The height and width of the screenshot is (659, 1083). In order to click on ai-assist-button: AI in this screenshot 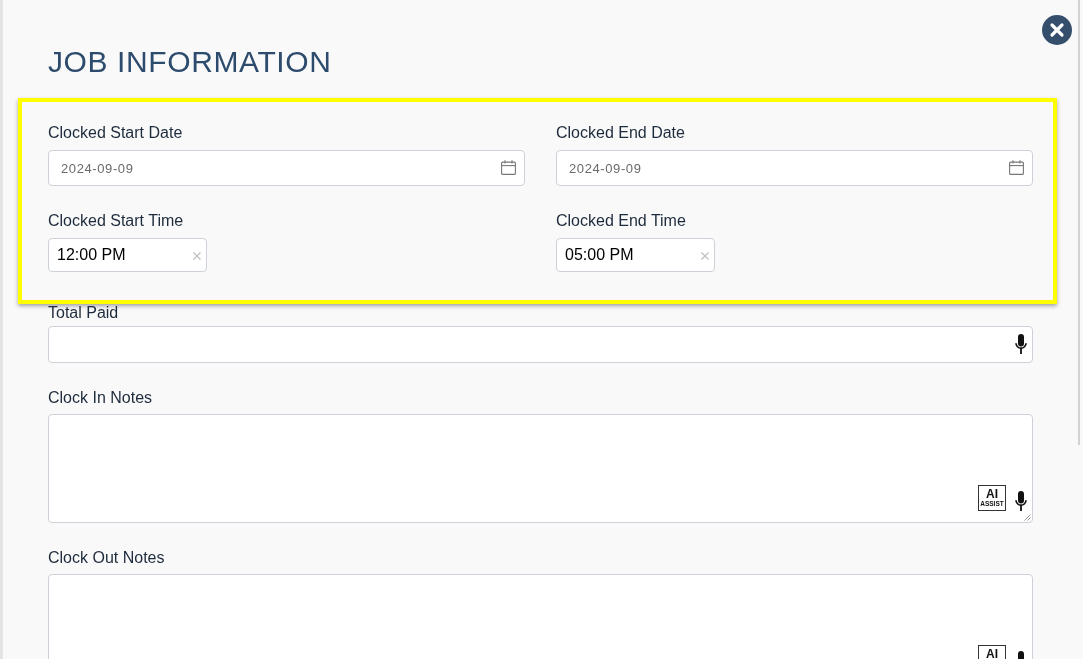, I will do `click(992, 652)`.